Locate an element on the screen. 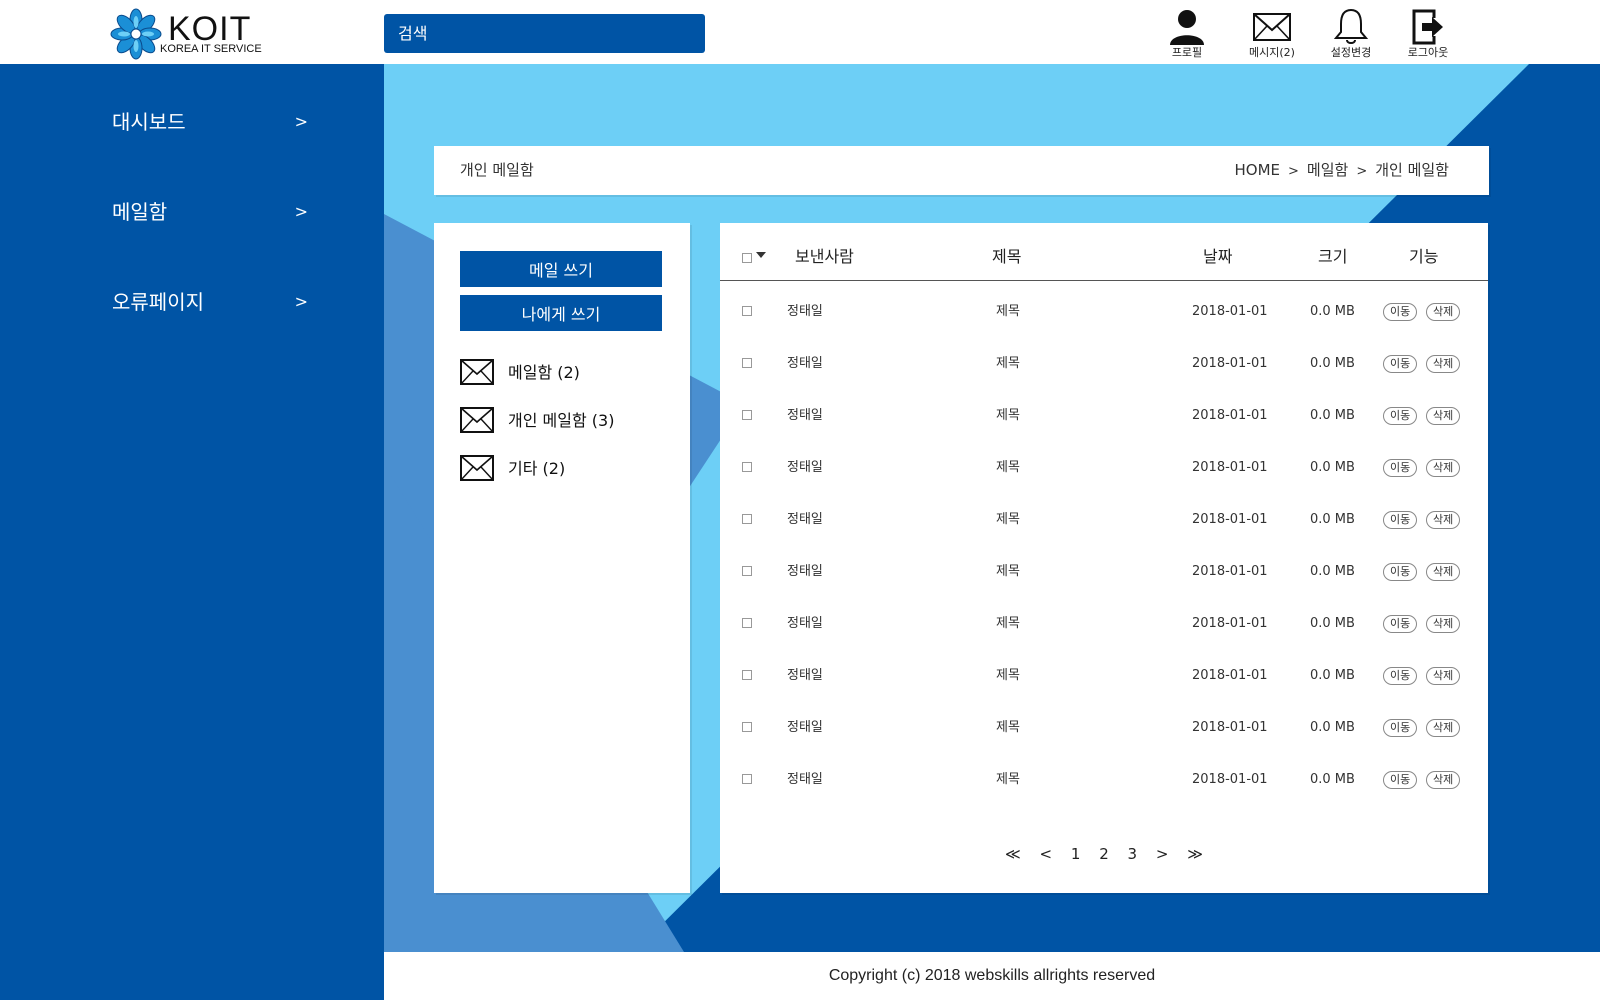  column-subject: 제목 is located at coordinates (1006, 255).